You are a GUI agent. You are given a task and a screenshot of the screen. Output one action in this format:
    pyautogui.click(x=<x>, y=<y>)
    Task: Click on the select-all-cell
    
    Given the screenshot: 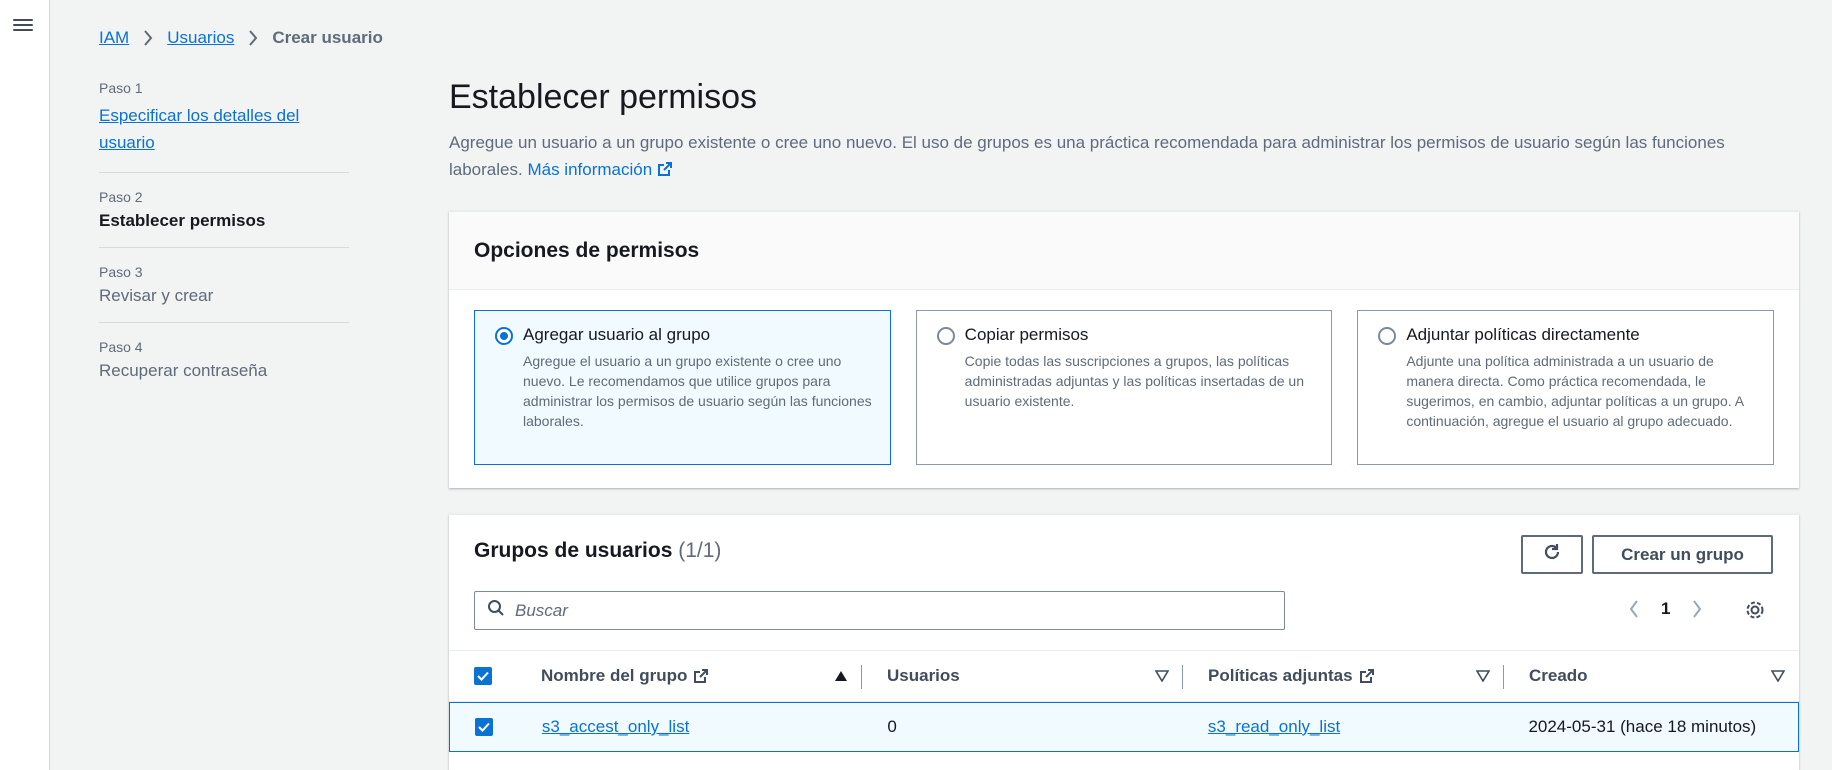 What is the action you would take?
    pyautogui.click(x=495, y=676)
    